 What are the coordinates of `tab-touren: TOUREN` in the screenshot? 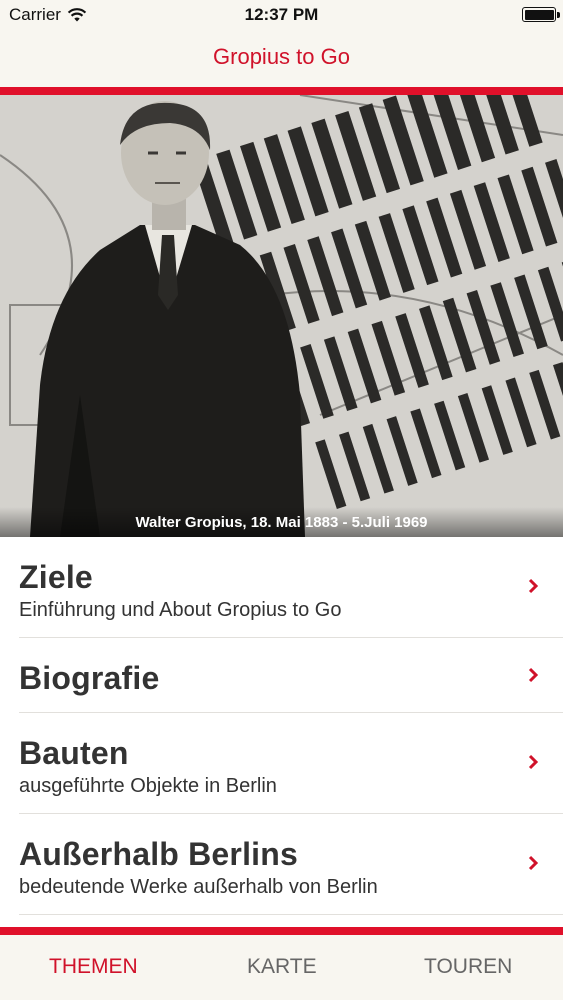 It's located at (468, 967).